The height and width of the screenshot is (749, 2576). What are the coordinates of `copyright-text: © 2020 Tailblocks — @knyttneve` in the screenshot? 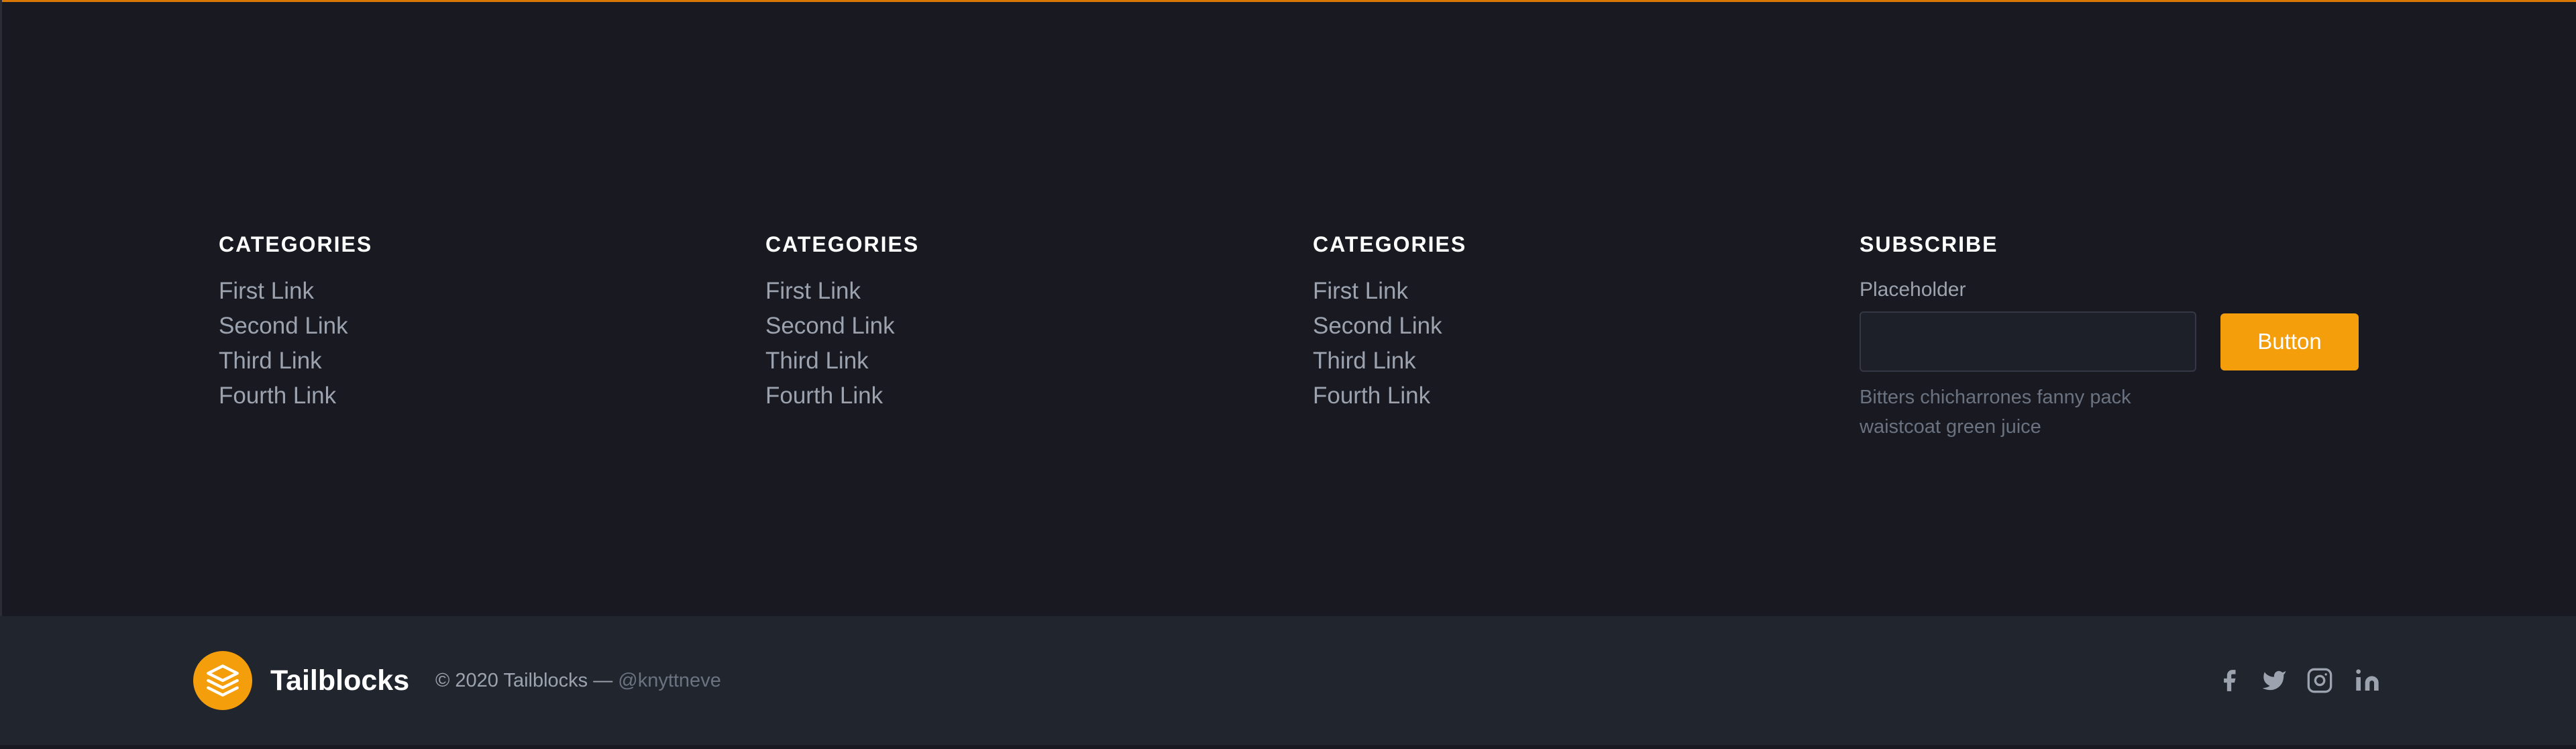 It's located at (578, 680).